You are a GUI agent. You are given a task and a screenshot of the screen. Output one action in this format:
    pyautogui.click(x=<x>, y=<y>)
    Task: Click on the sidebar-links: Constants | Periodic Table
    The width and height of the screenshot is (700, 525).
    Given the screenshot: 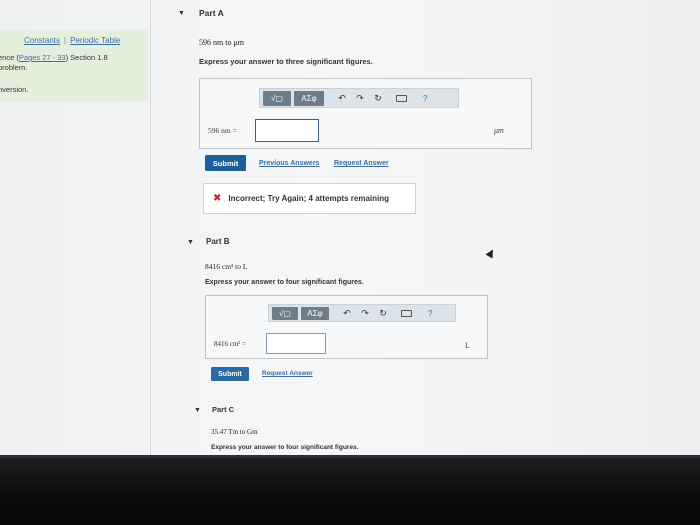 What is the action you would take?
    pyautogui.click(x=72, y=40)
    